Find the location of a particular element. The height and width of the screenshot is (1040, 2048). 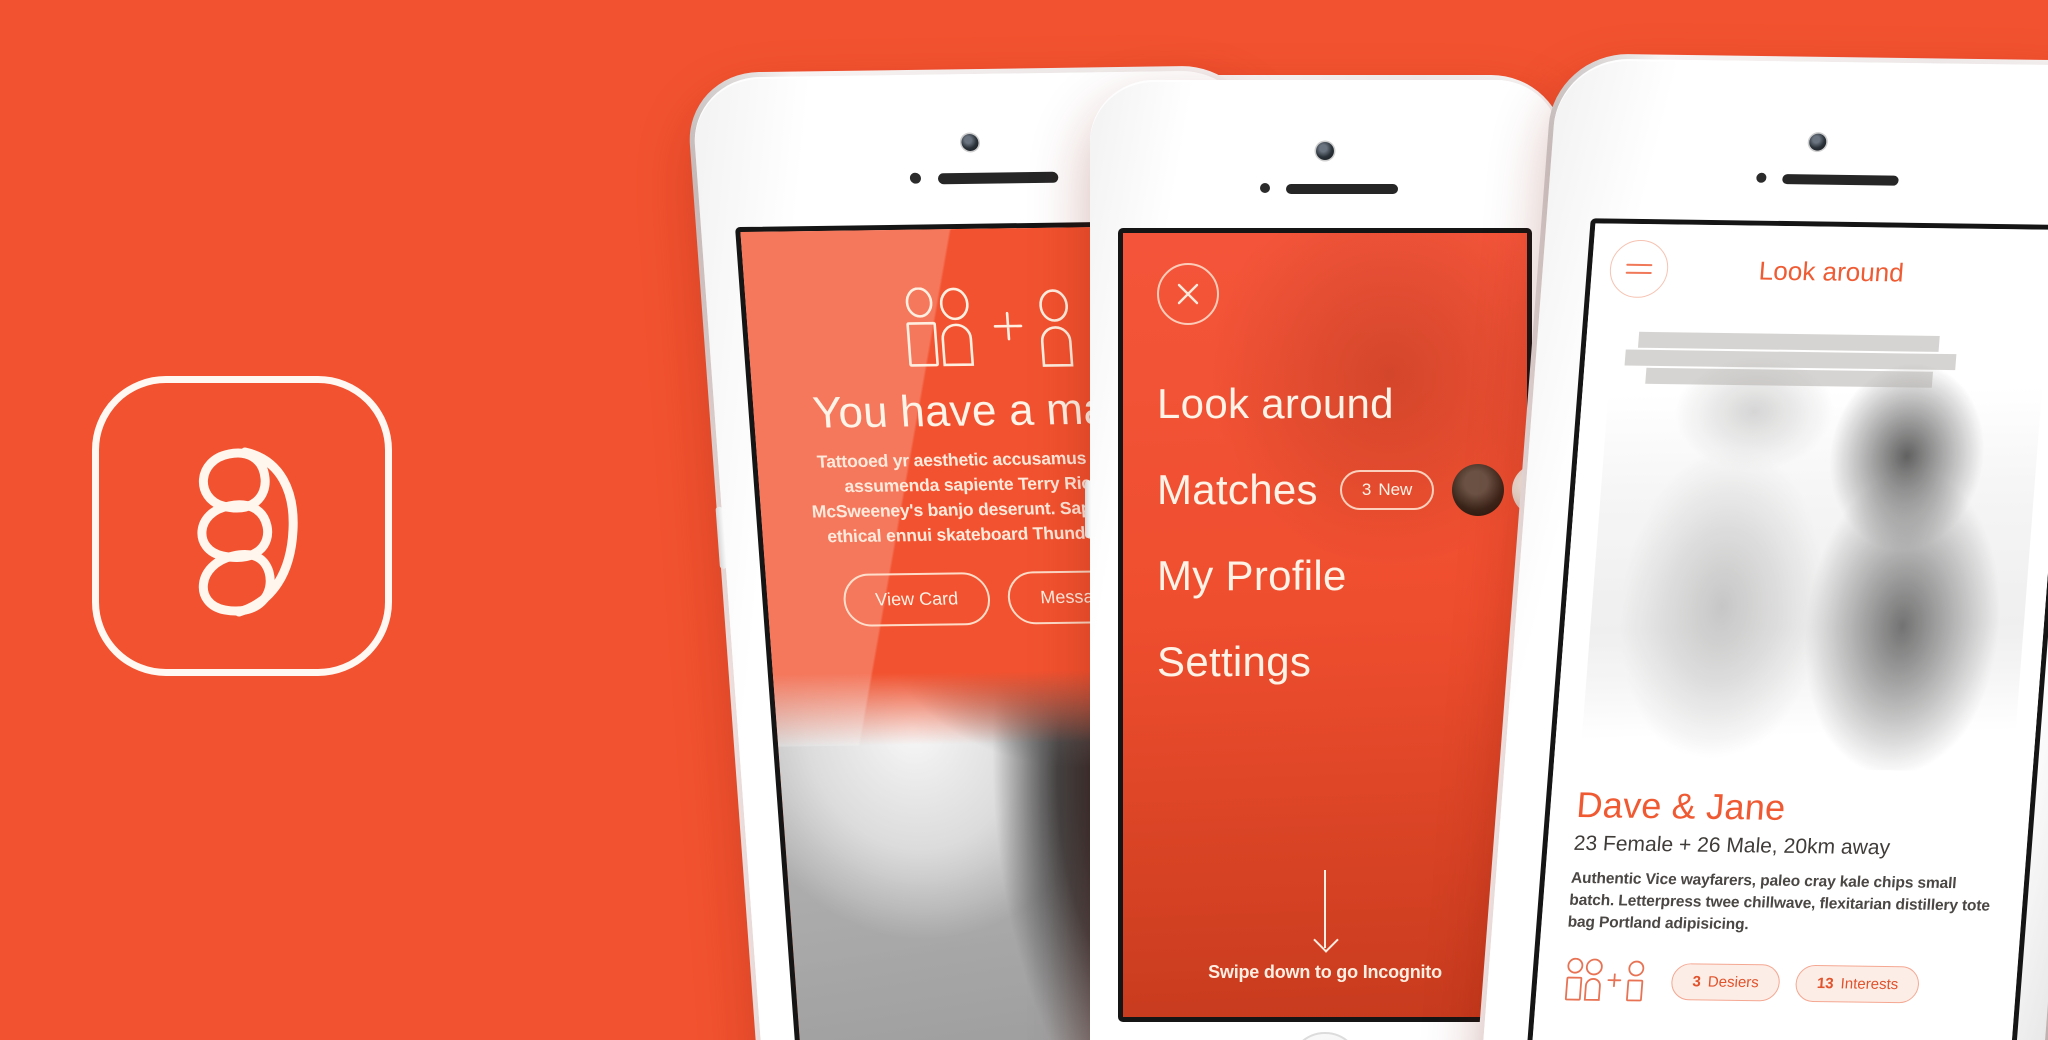

profile-stats: 3 Desiers 13 Interests is located at coordinates (1777, 982).